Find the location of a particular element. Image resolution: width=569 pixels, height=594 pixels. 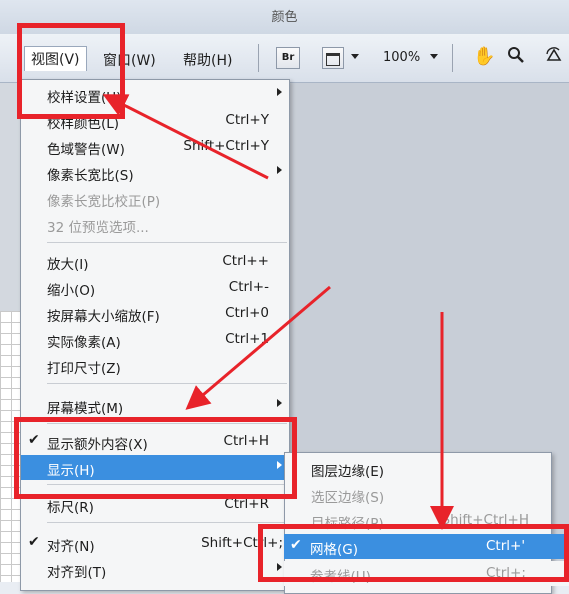

grid-submenu: ✔ 网格(G) Ctrl+' 参考线(U) Ctrl+; is located at coordinates (426, 558).